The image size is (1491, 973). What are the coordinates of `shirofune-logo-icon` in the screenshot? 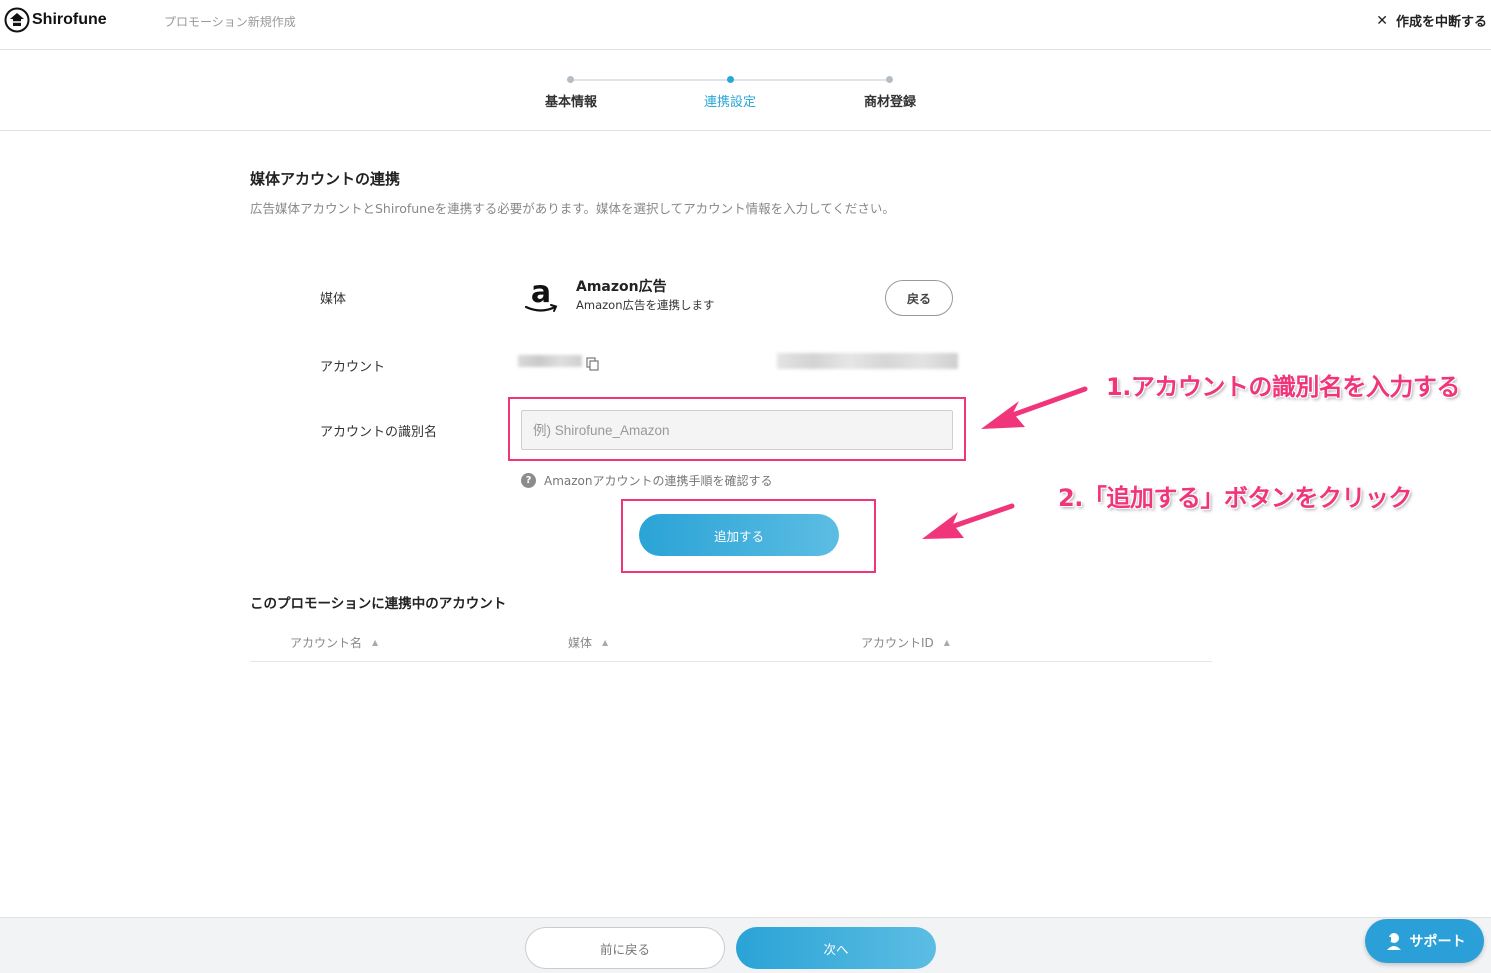 It's located at (17, 20).